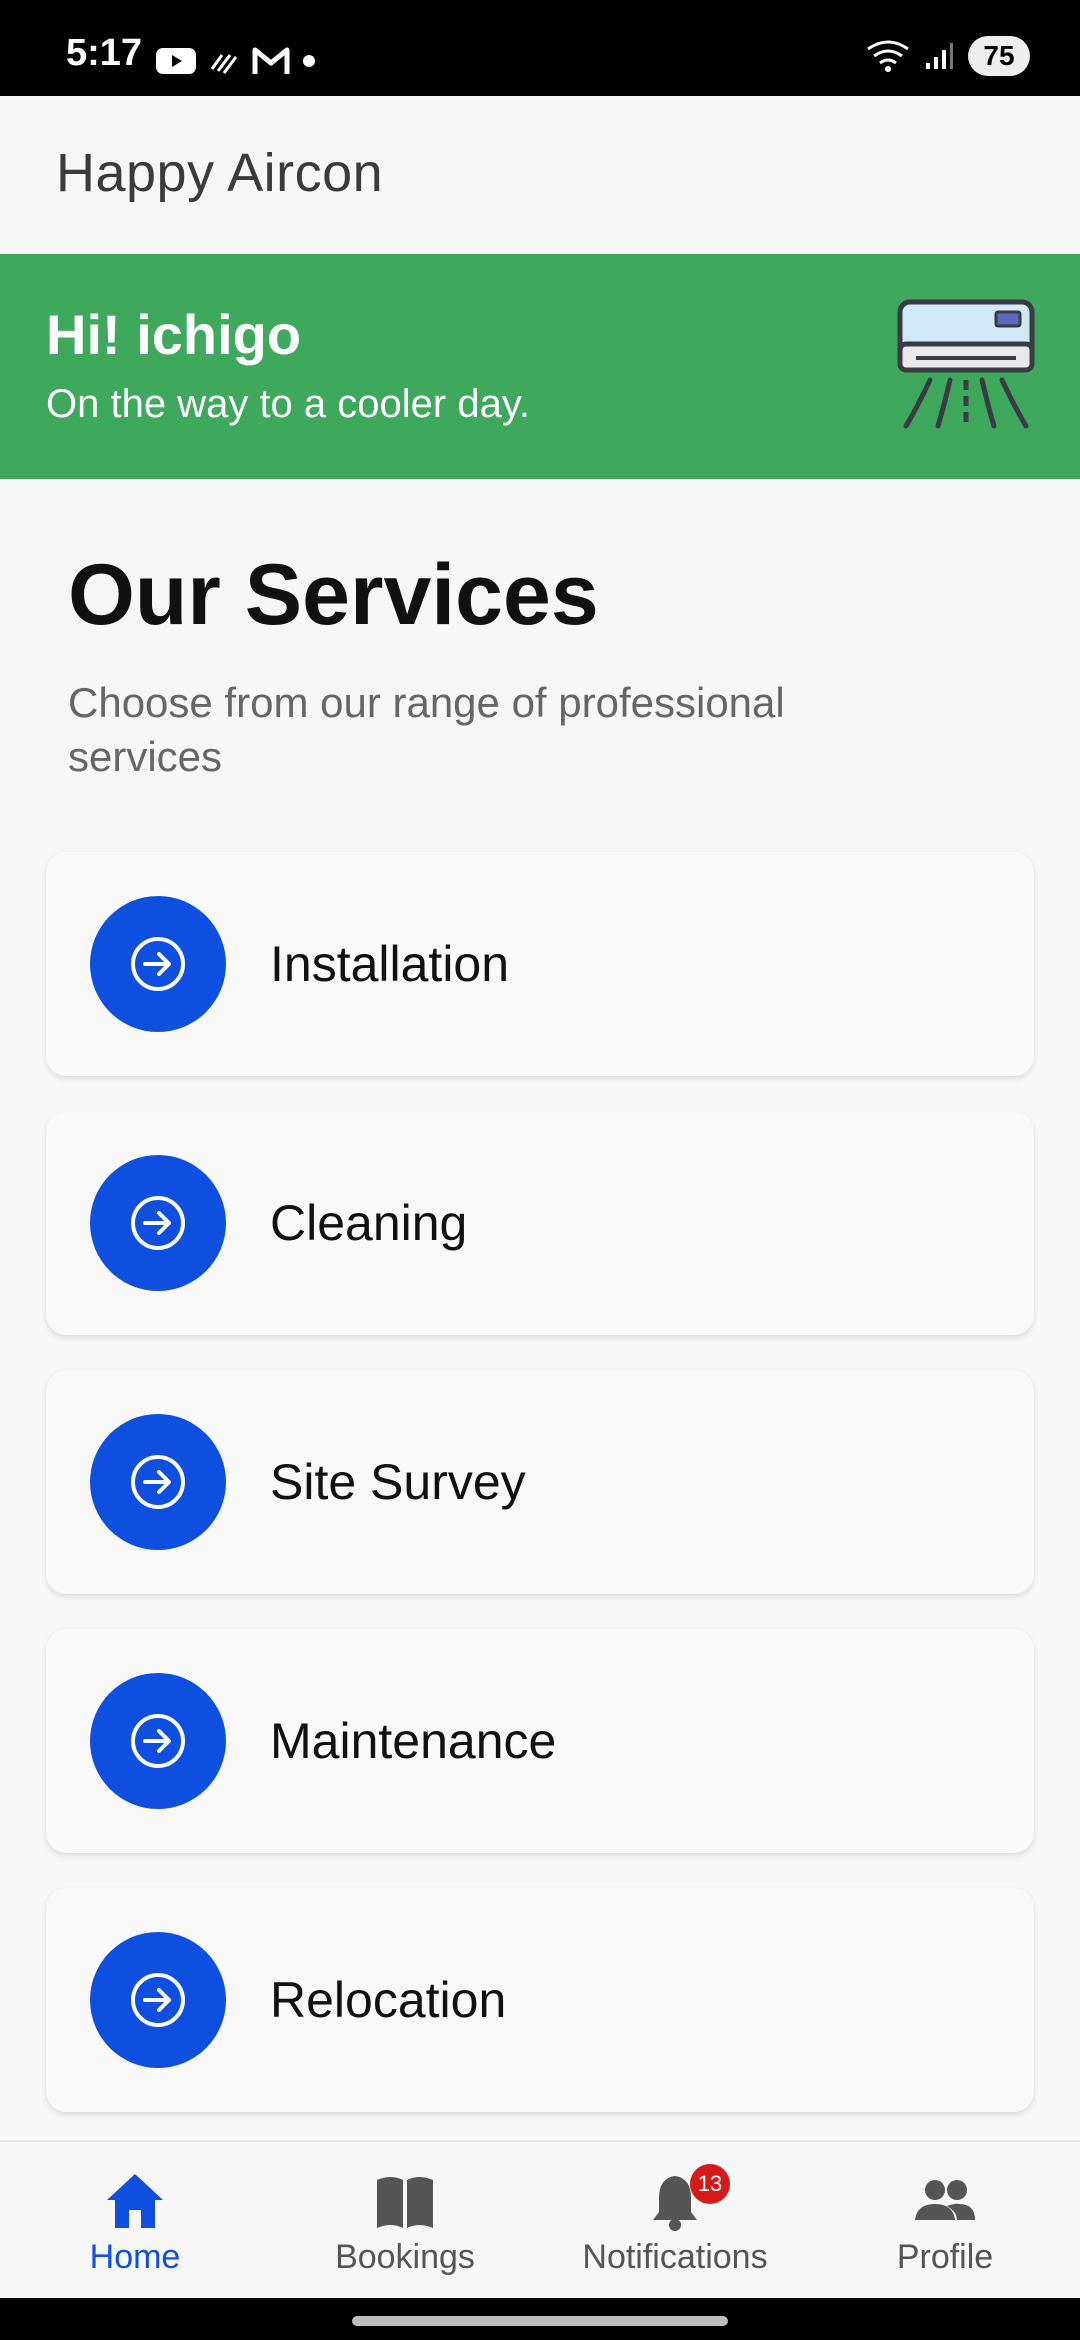  I want to click on wifi-icon, so click(888, 56).